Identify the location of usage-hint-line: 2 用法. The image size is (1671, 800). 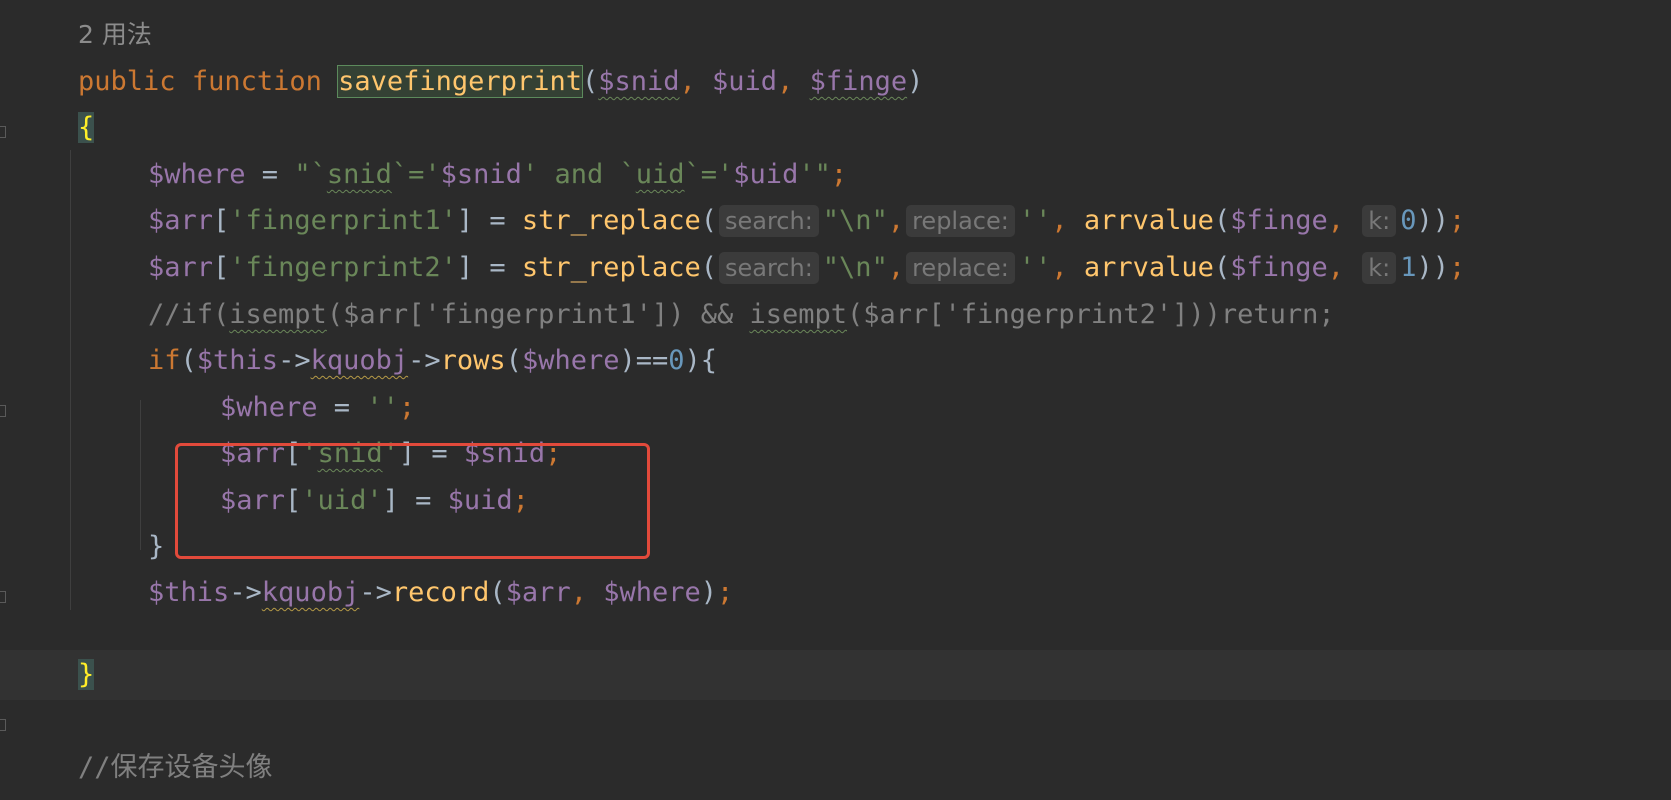
(835, 35).